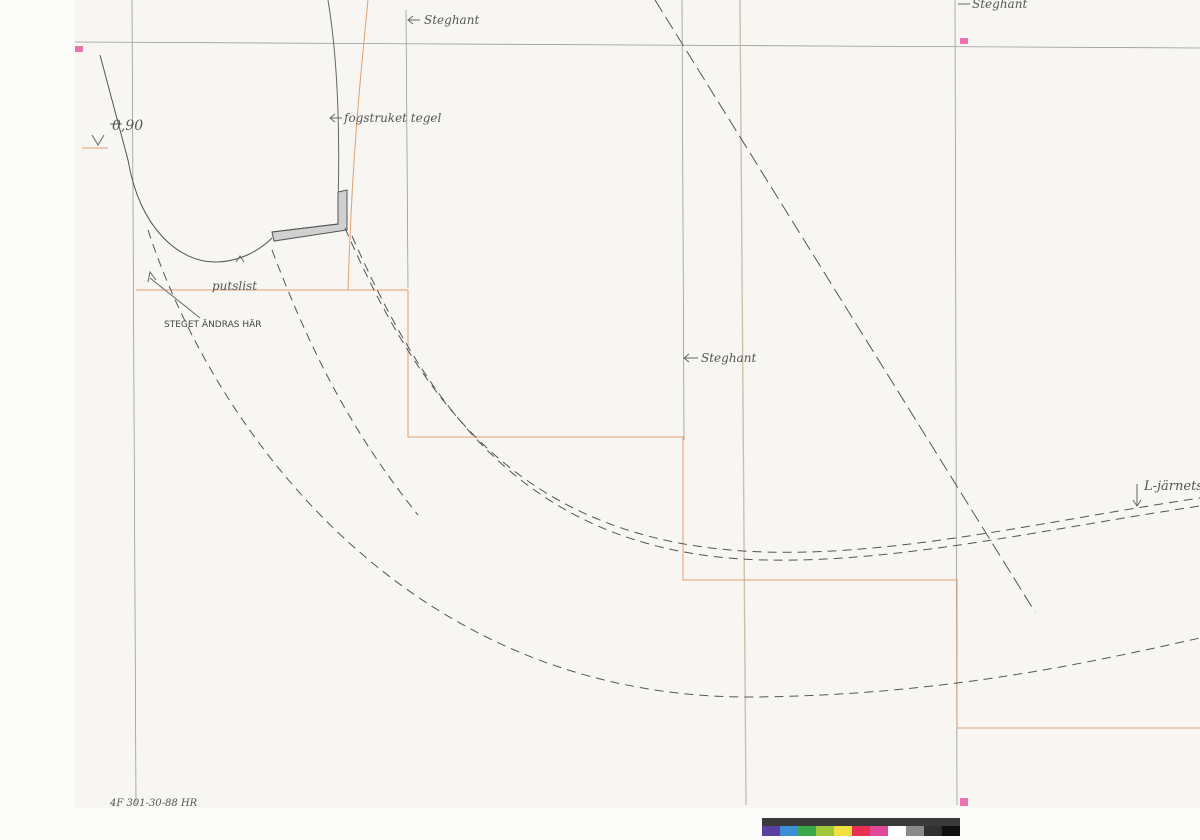 This screenshot has height=840, width=1200. What do you see at coordinates (153, 803) in the screenshot?
I see `catalog-number: 4F 301-30-88 HR` at bounding box center [153, 803].